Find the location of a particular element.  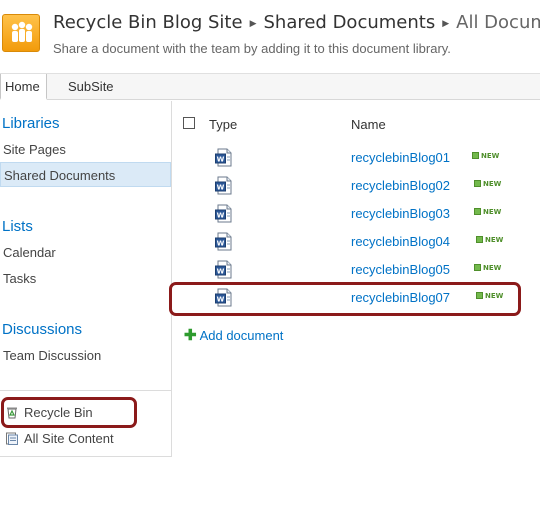

document-name-link: recyclebinBlog03 is located at coordinates (400, 213).